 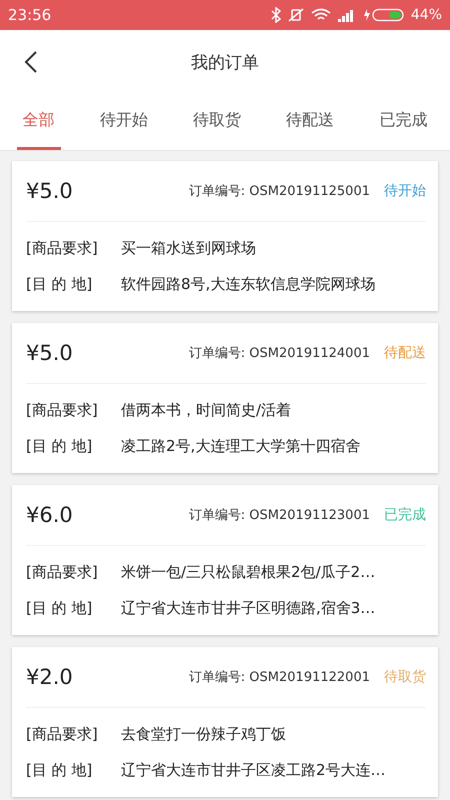 What do you see at coordinates (38, 122) in the screenshot?
I see `tab: 全部` at bounding box center [38, 122].